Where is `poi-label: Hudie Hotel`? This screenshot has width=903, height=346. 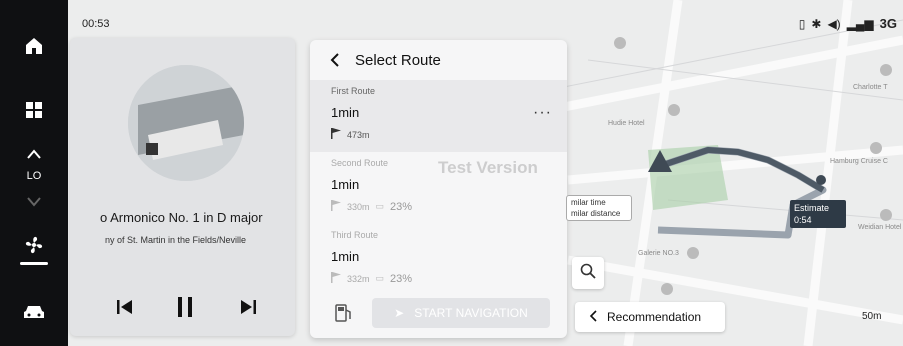
poi-label: Hudie Hotel is located at coordinates (626, 123).